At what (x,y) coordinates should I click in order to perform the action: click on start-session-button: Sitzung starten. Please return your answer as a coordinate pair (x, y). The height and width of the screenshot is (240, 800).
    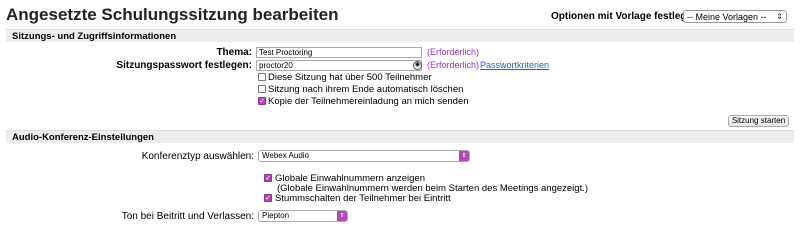
    Looking at the image, I should click on (758, 121).